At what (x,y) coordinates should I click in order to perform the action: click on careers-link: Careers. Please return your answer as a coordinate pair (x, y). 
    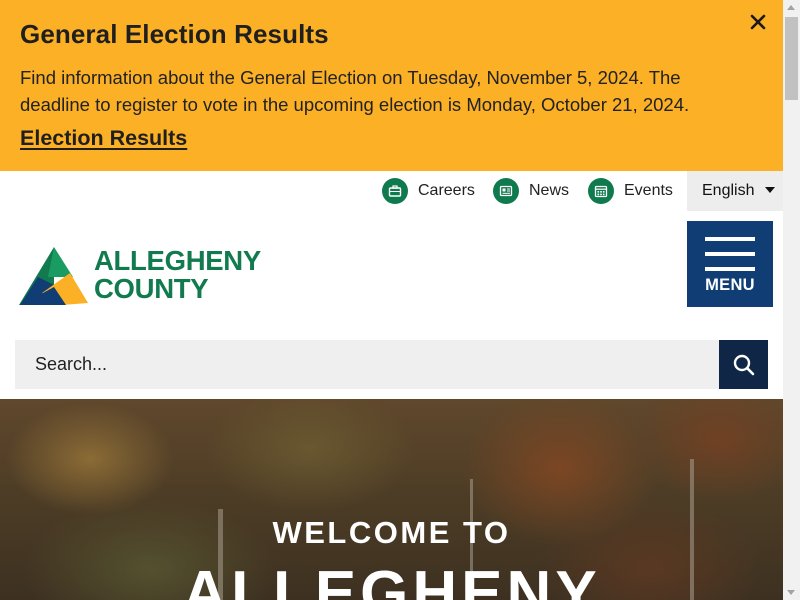
    Looking at the image, I should click on (428, 191).